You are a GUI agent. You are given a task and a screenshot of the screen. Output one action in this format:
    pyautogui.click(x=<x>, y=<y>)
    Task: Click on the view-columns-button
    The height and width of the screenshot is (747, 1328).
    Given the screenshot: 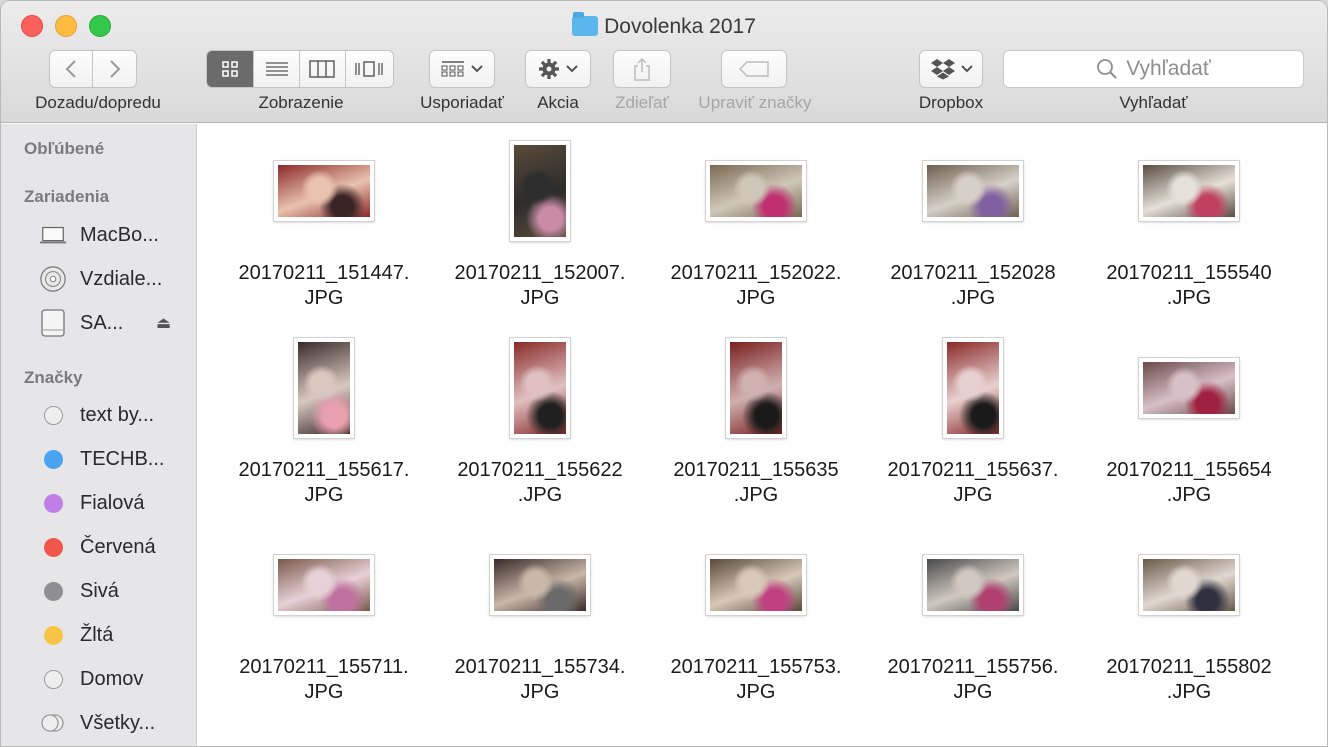 What is the action you would take?
    pyautogui.click(x=323, y=69)
    